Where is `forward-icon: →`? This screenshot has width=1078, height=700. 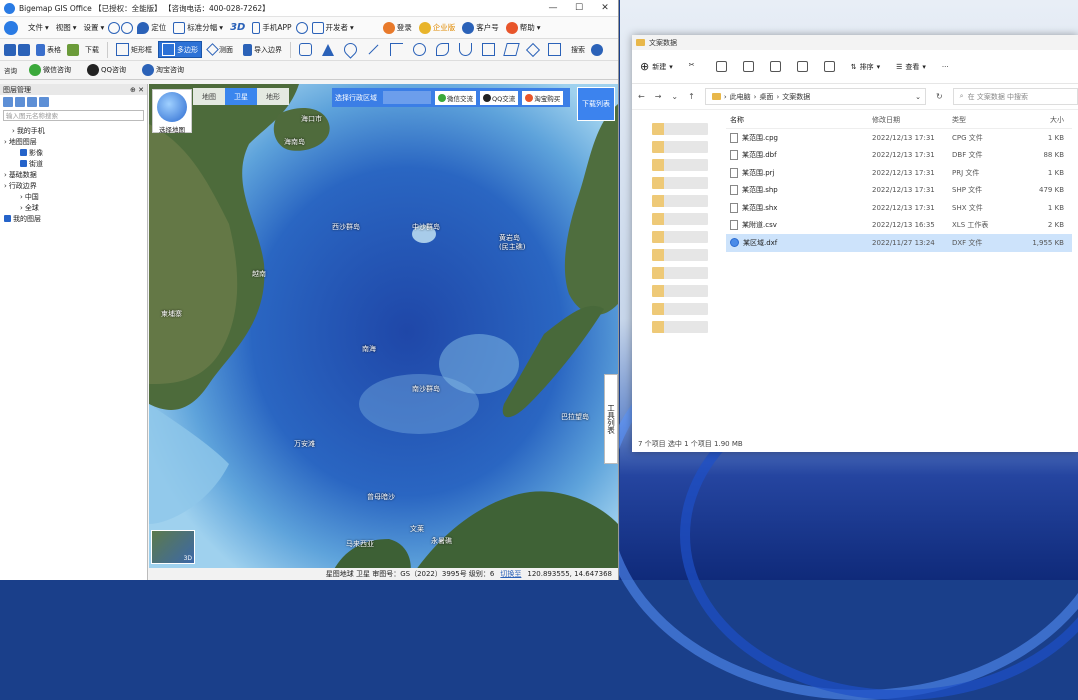
forward-icon: → is located at coordinates (658, 96).